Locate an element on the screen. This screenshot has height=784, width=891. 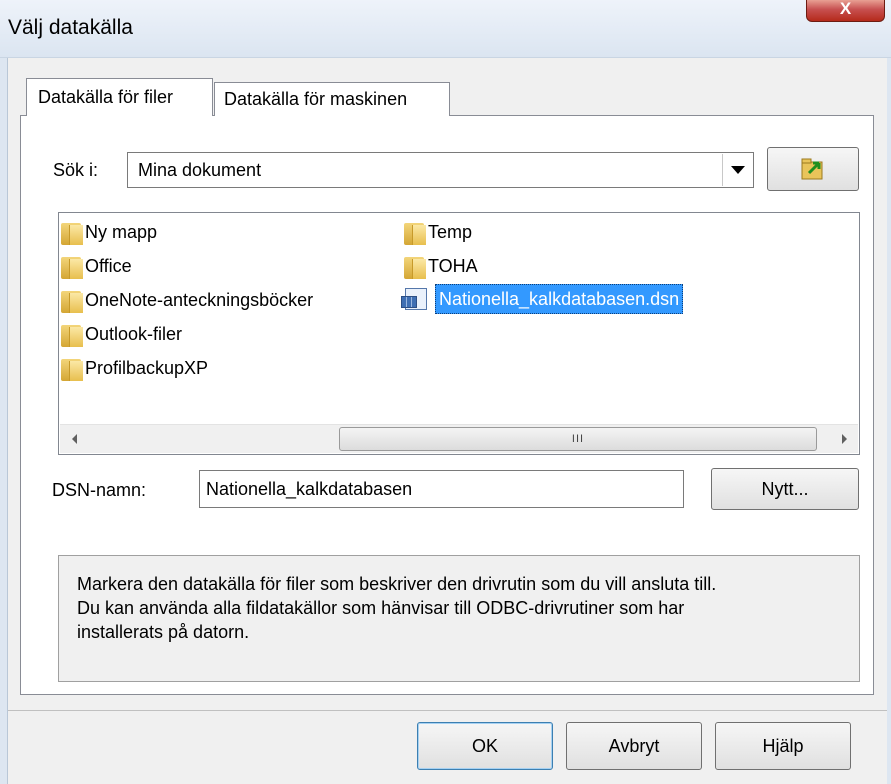
scroll-grip-icon: III is located at coordinates (578, 439).